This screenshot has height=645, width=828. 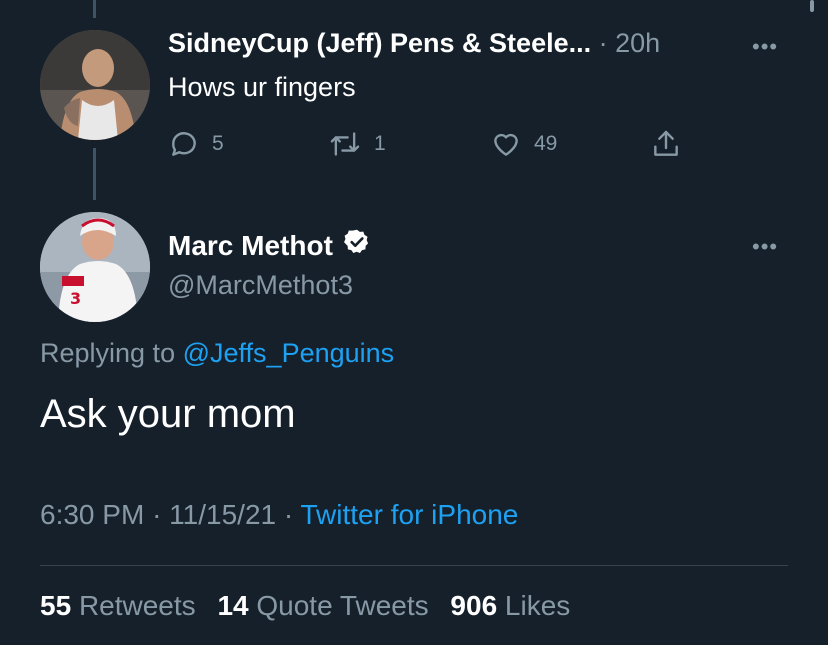 I want to click on engagement-stats: 55 Retweets 14 Quote Tweets 906 Likes, so click(x=312, y=606).